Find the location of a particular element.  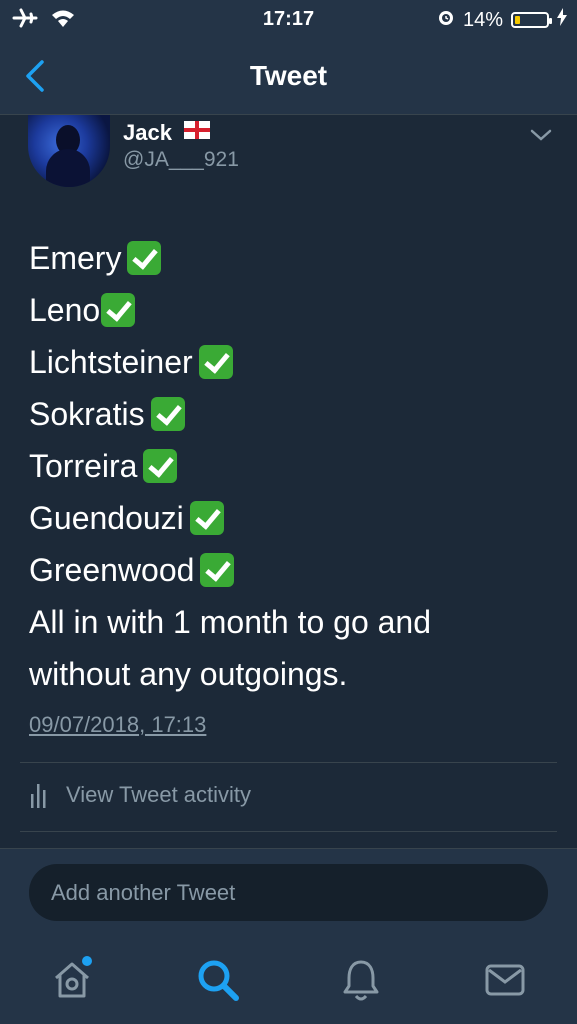

page-title: Tweet is located at coordinates (288, 75).